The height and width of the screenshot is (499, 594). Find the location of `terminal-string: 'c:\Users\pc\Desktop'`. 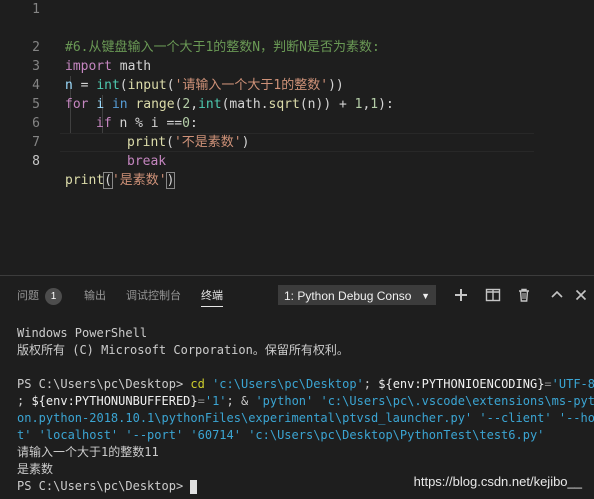

terminal-string: 'c:\Users\pc\Desktop' is located at coordinates (284, 384).